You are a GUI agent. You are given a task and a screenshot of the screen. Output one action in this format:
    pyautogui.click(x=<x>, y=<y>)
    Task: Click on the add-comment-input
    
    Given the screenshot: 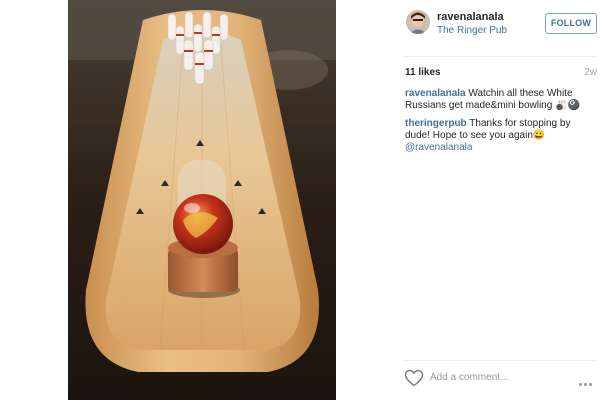 What is the action you would take?
    pyautogui.click(x=500, y=377)
    